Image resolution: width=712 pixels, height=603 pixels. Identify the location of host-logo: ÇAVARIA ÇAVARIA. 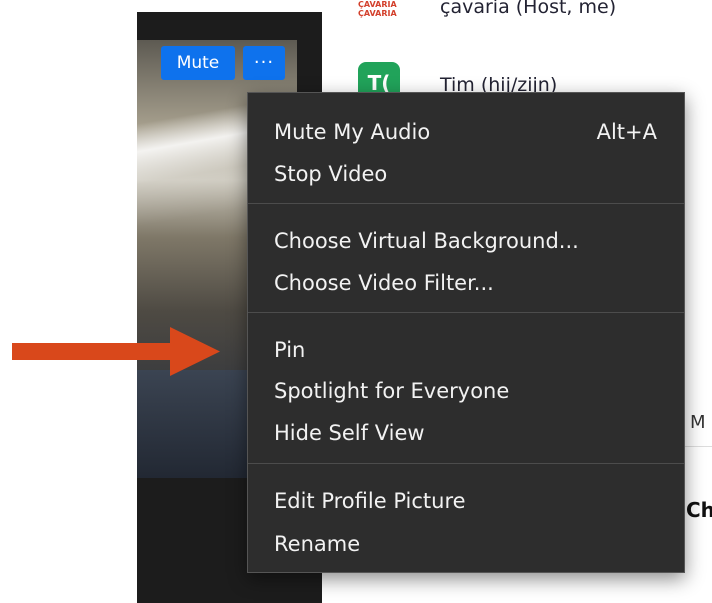
(377, 9).